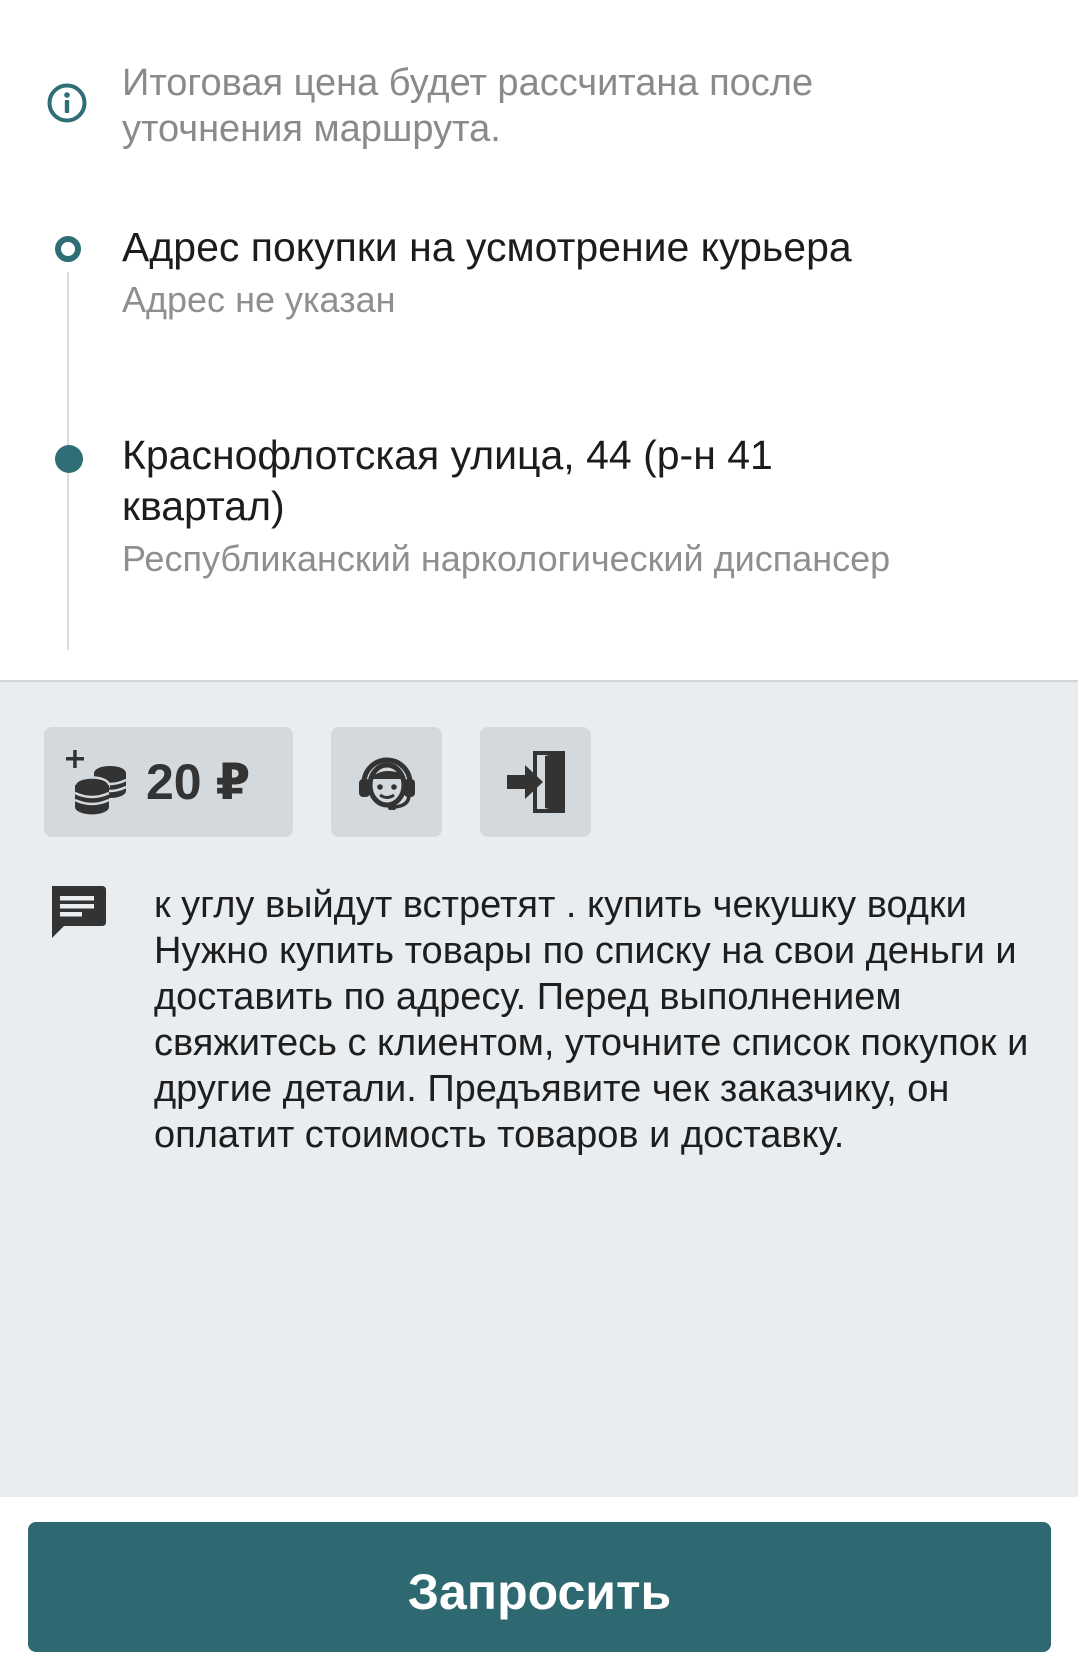 This screenshot has width=1078, height=1662. I want to click on support-button, so click(386, 782).